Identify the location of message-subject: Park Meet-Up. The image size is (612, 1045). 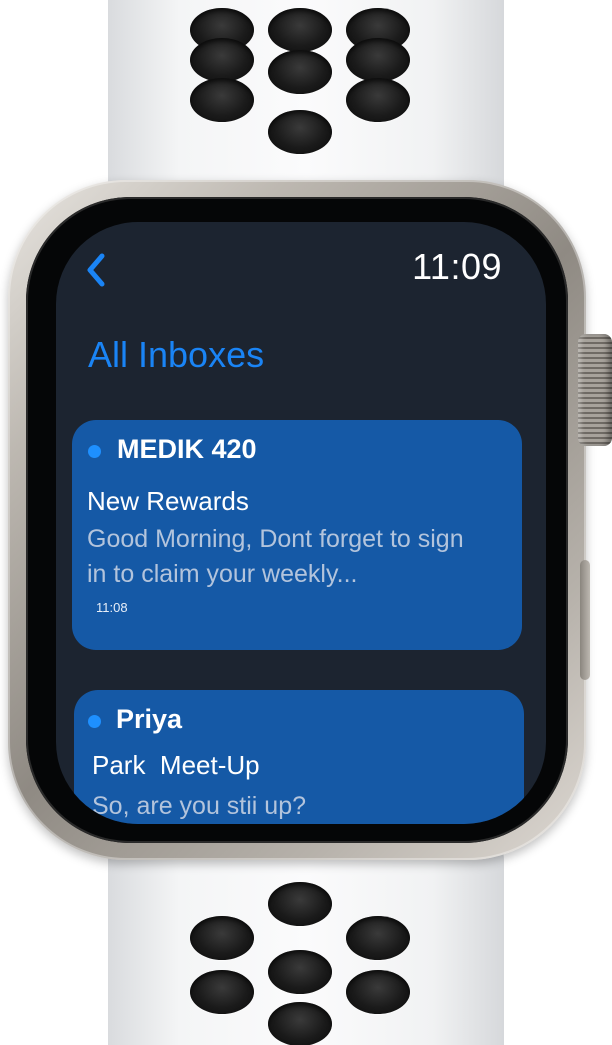
(176, 765).